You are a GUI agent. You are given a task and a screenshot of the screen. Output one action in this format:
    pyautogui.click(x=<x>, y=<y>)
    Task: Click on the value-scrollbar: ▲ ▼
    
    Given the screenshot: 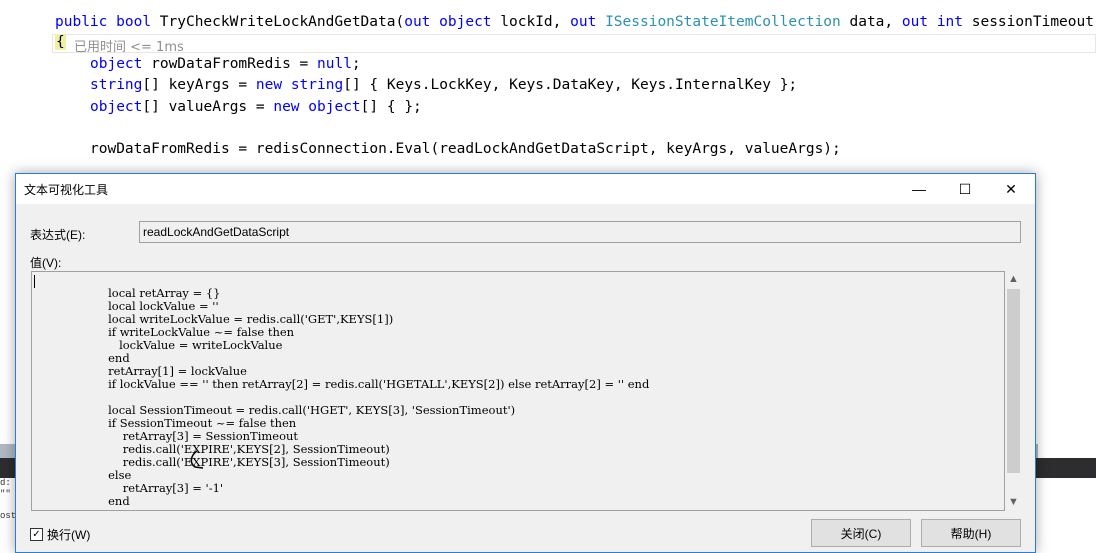 What is the action you would take?
    pyautogui.click(x=1013, y=391)
    